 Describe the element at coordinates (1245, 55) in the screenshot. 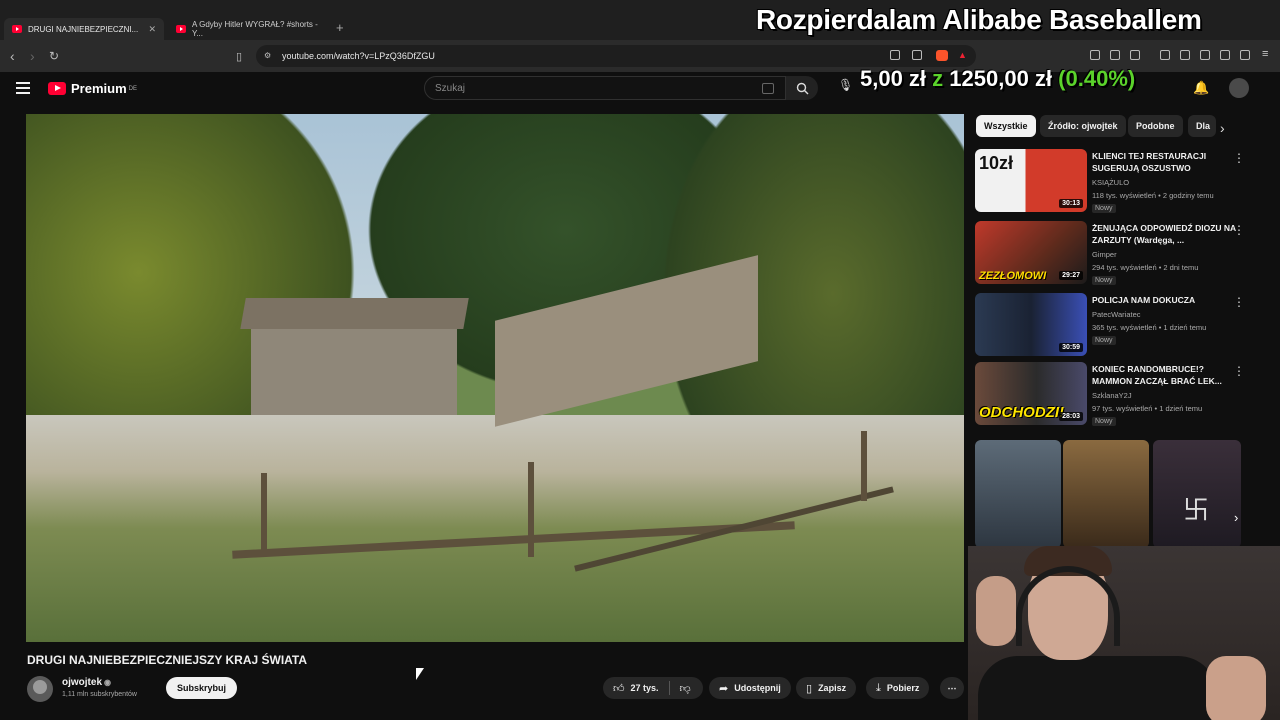

I see `vpn-icon` at that location.